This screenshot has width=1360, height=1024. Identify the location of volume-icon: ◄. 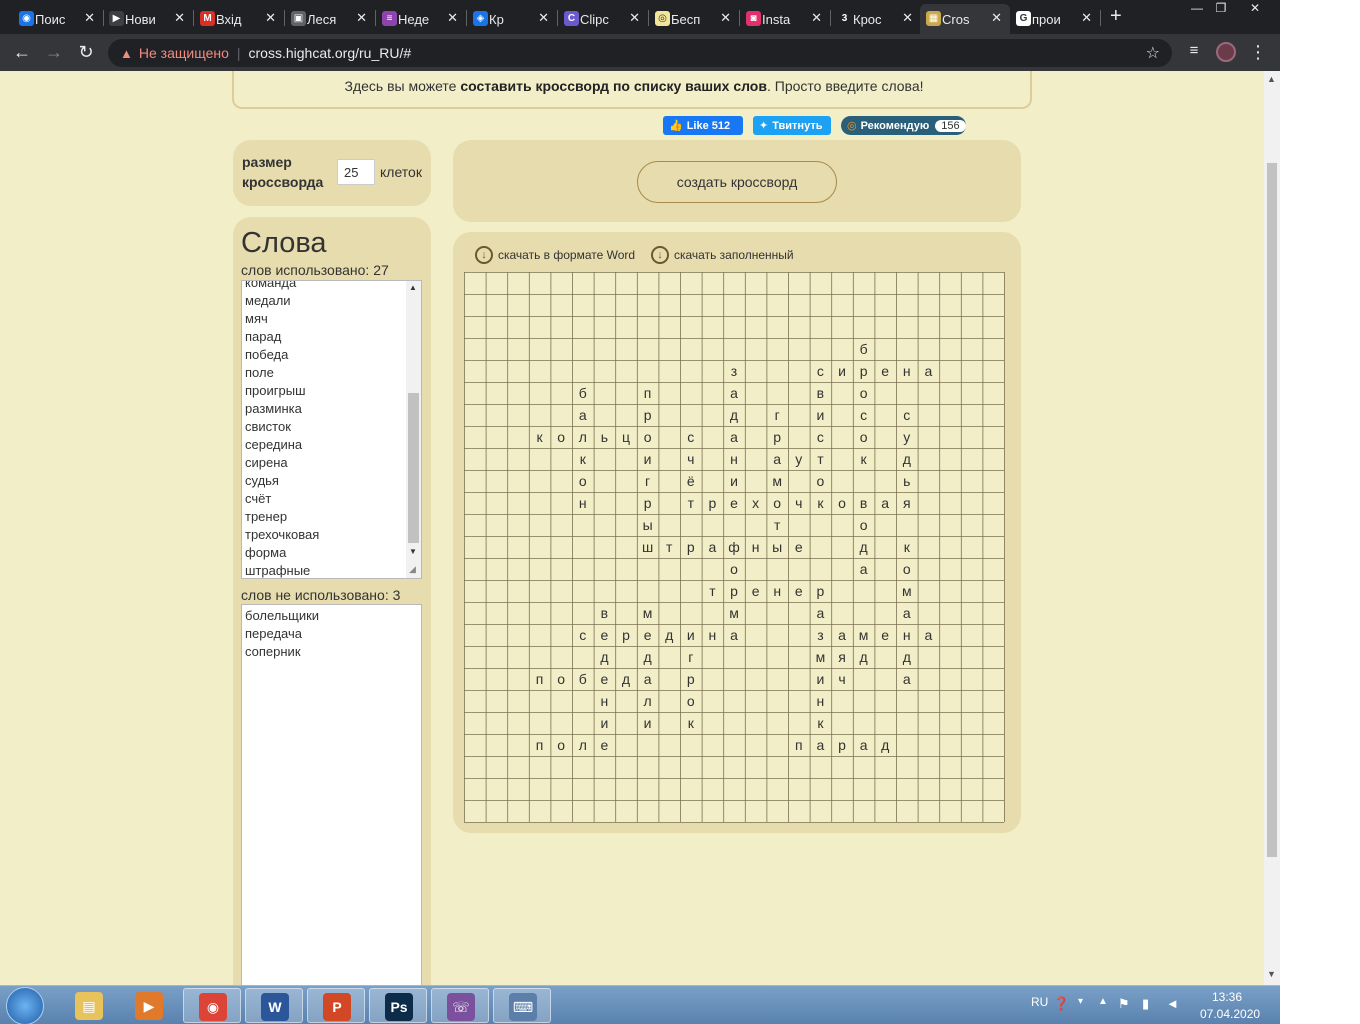
(1172, 1003).